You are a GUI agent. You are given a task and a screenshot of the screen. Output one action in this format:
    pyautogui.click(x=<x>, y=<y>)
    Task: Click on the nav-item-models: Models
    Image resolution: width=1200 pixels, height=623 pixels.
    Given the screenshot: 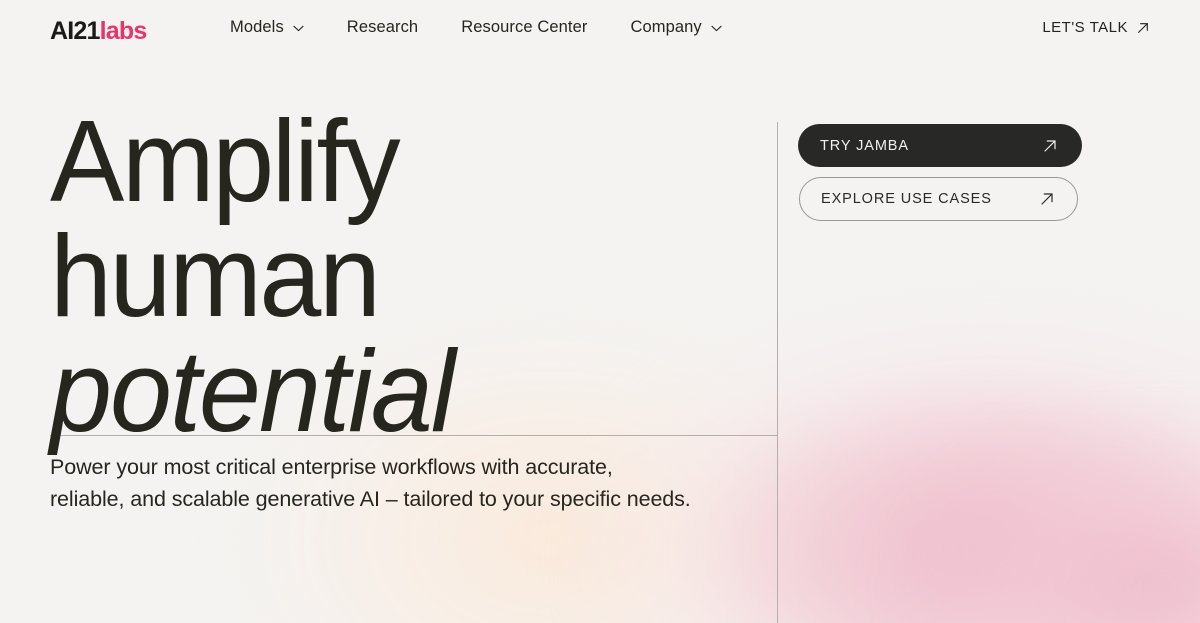 What is the action you would take?
    pyautogui.click(x=267, y=27)
    